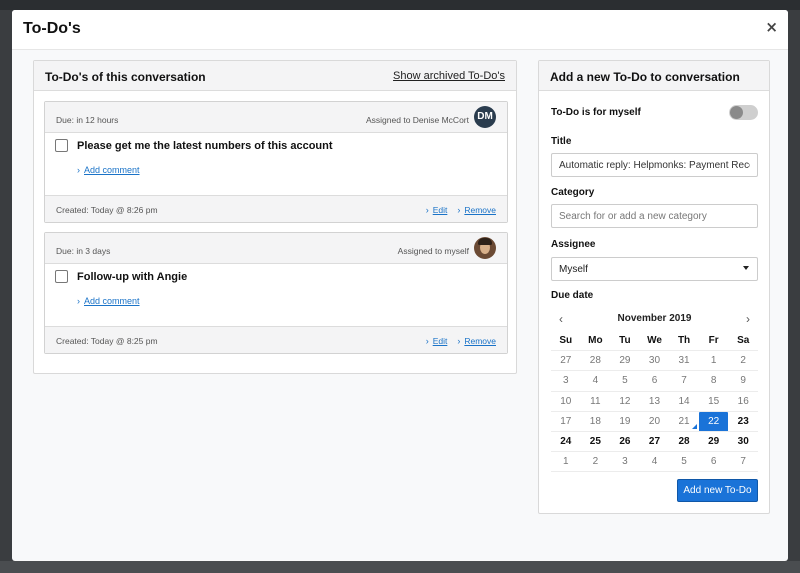 The image size is (800, 573). What do you see at coordinates (654, 216) in the screenshot?
I see `category-input` at bounding box center [654, 216].